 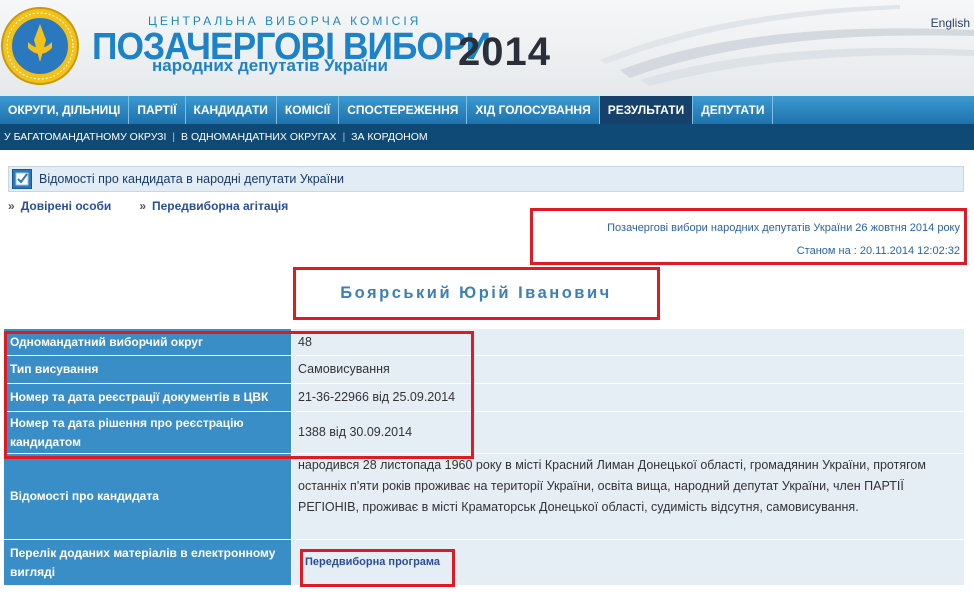 I want to click on banner-year: 2014, so click(x=504, y=52).